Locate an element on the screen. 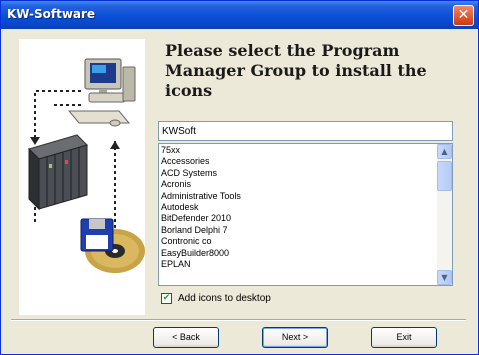 The height and width of the screenshot is (355, 479). computer-icon is located at coordinates (101, 92).